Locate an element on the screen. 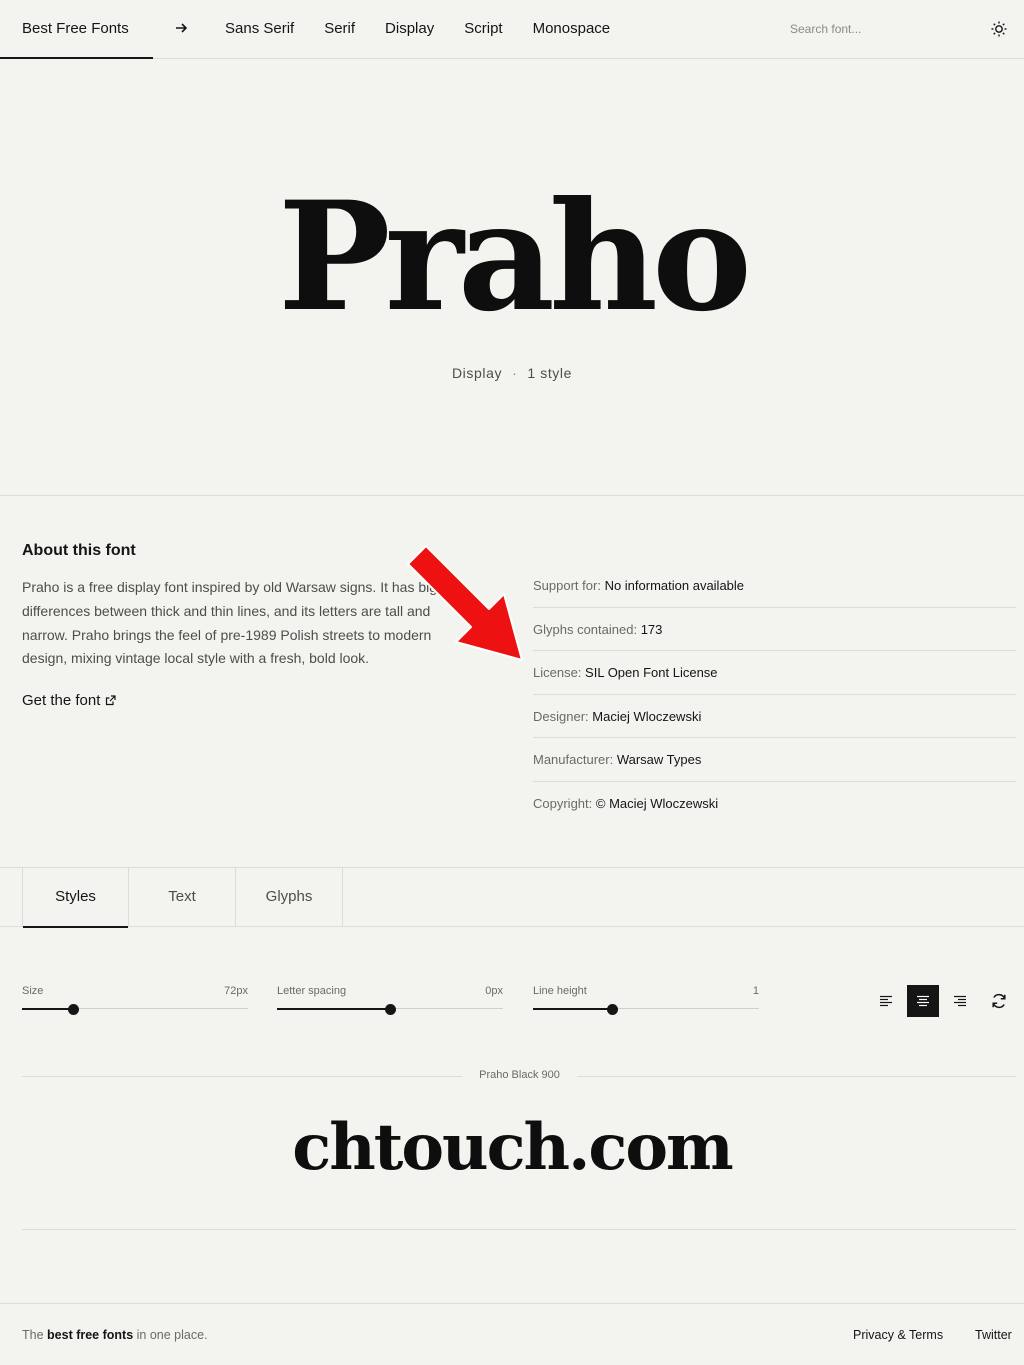 The width and height of the screenshot is (1024, 1365). size-value: 72px is located at coordinates (236, 991).